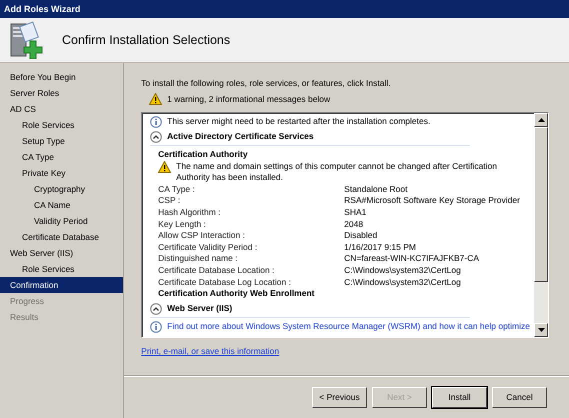  What do you see at coordinates (62, 221) in the screenshot?
I see `sidebar-item: Validity Period` at bounding box center [62, 221].